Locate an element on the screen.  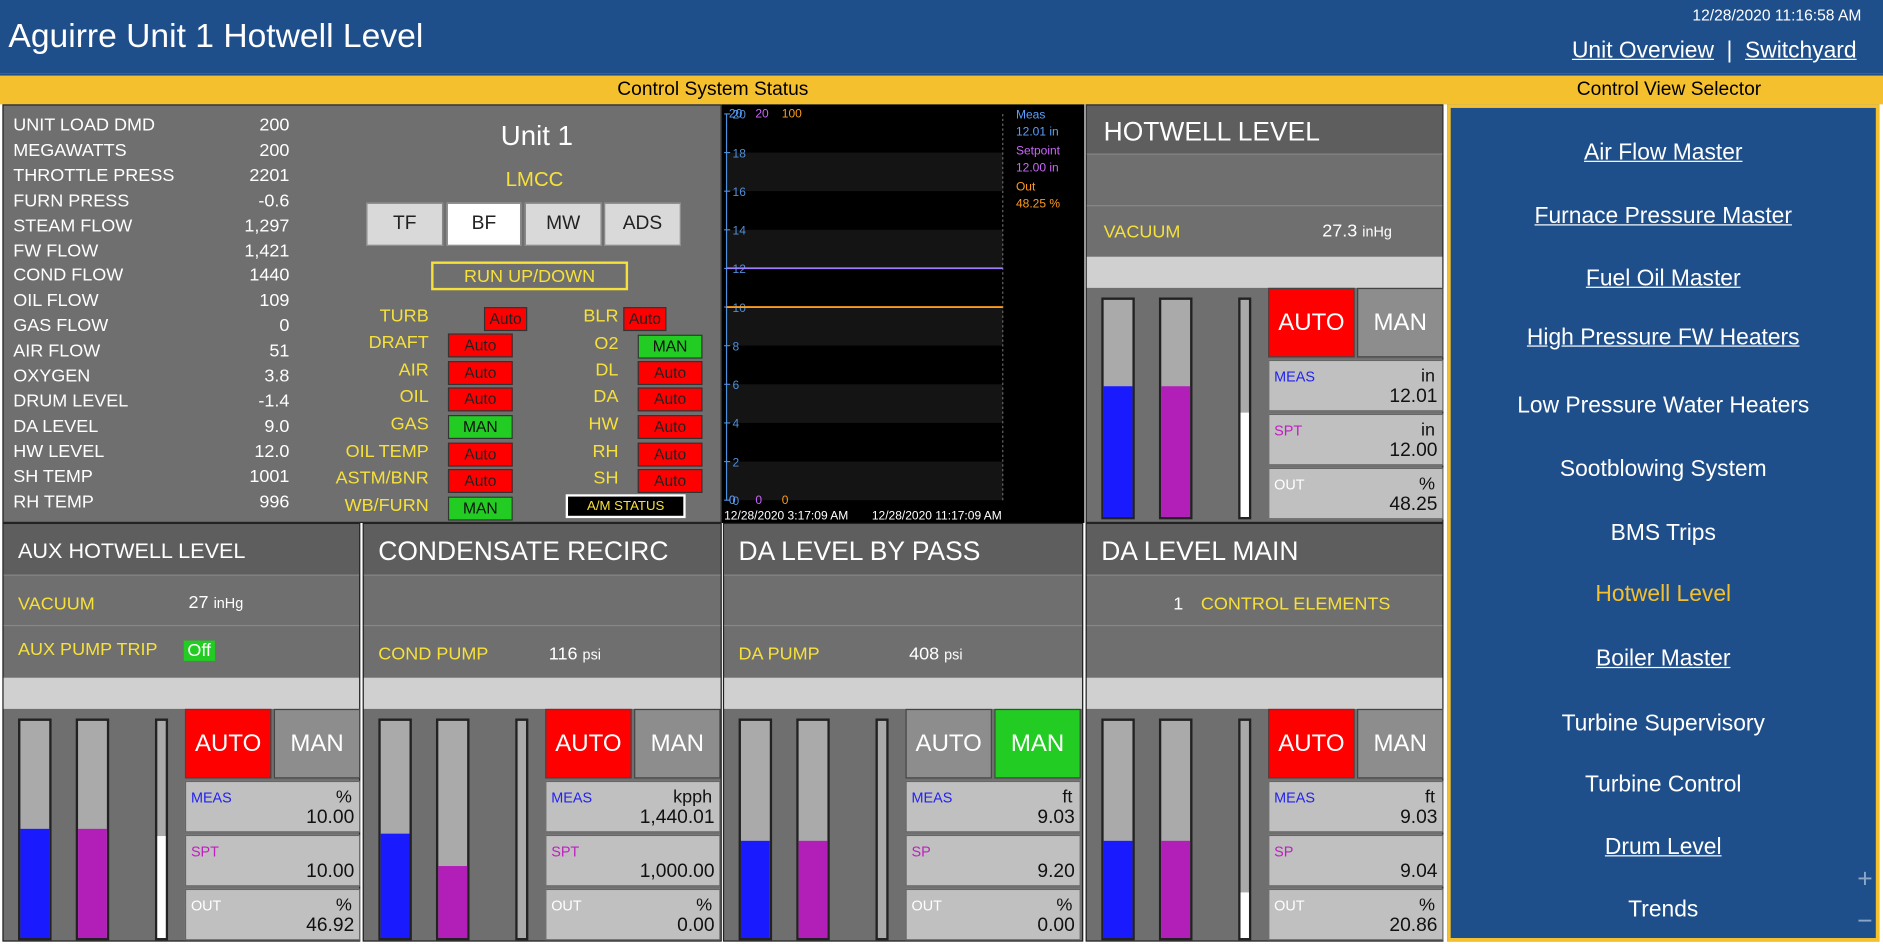
zoom-out-button: − is located at coordinates (1865, 921).